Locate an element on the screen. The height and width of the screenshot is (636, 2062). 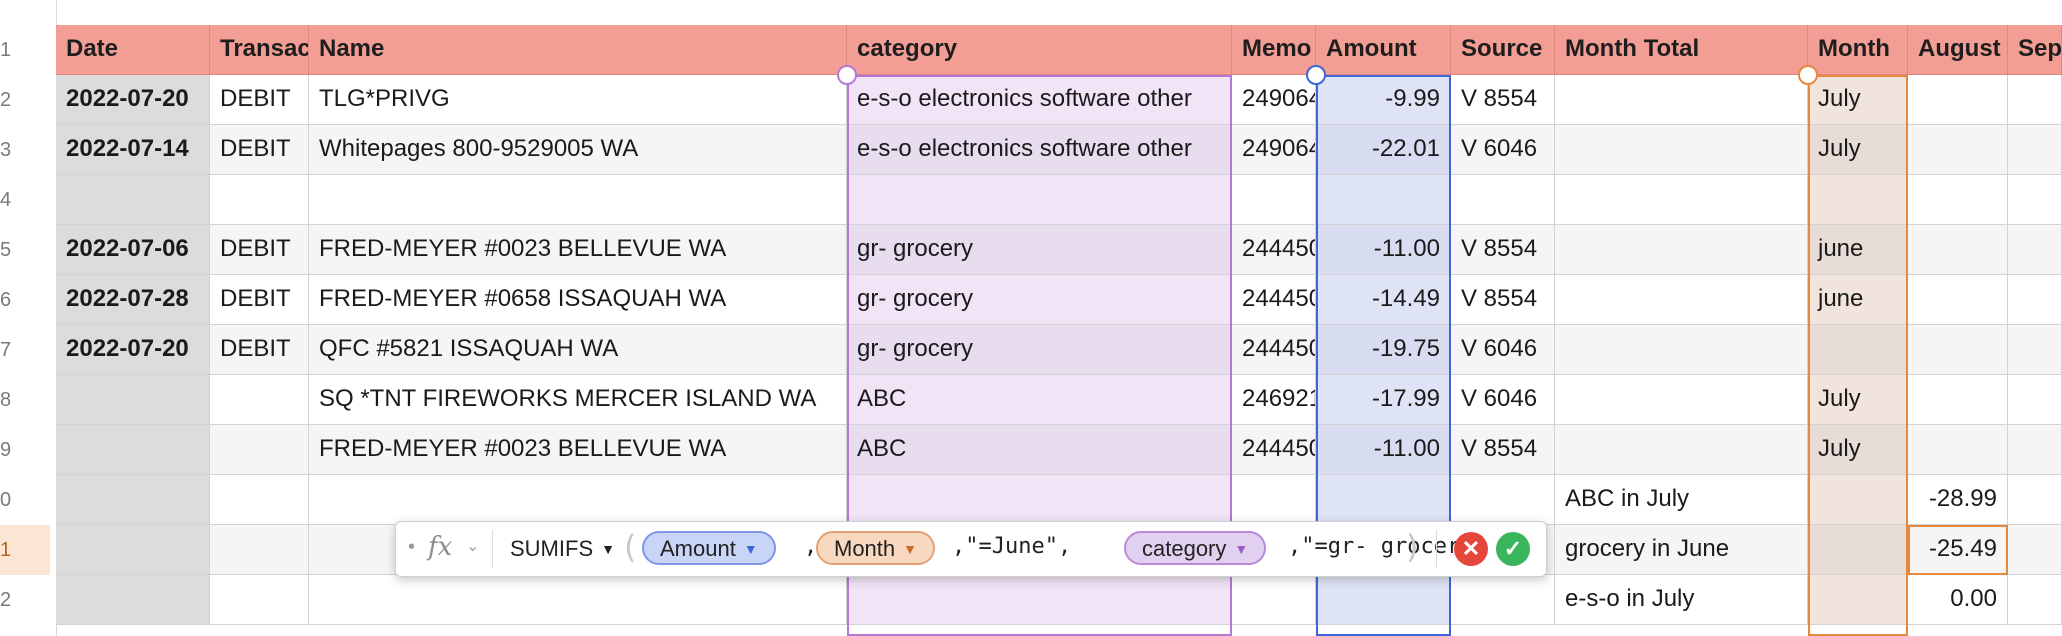
row-number: 6 is located at coordinates (25, 300).